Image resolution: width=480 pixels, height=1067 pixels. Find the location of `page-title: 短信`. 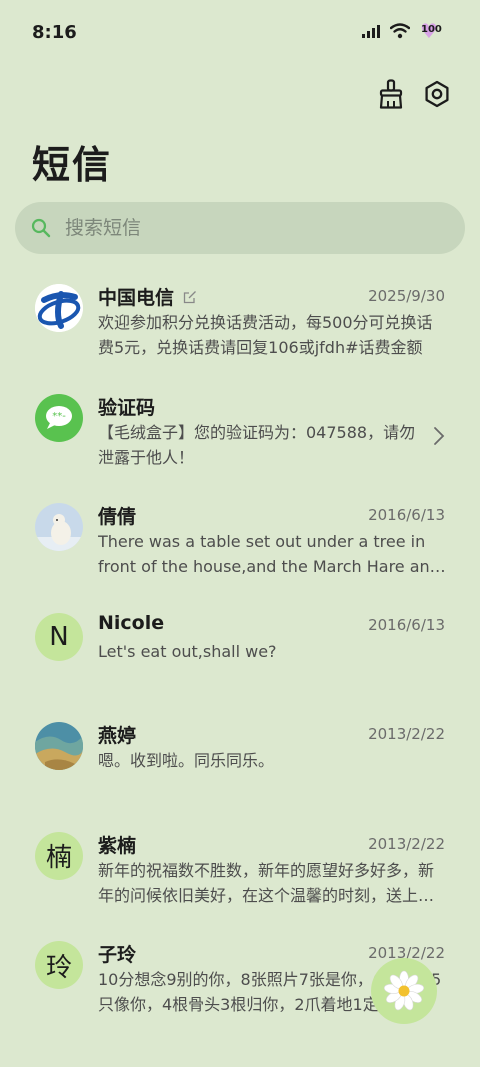

page-title: 短信 is located at coordinates (72, 165).